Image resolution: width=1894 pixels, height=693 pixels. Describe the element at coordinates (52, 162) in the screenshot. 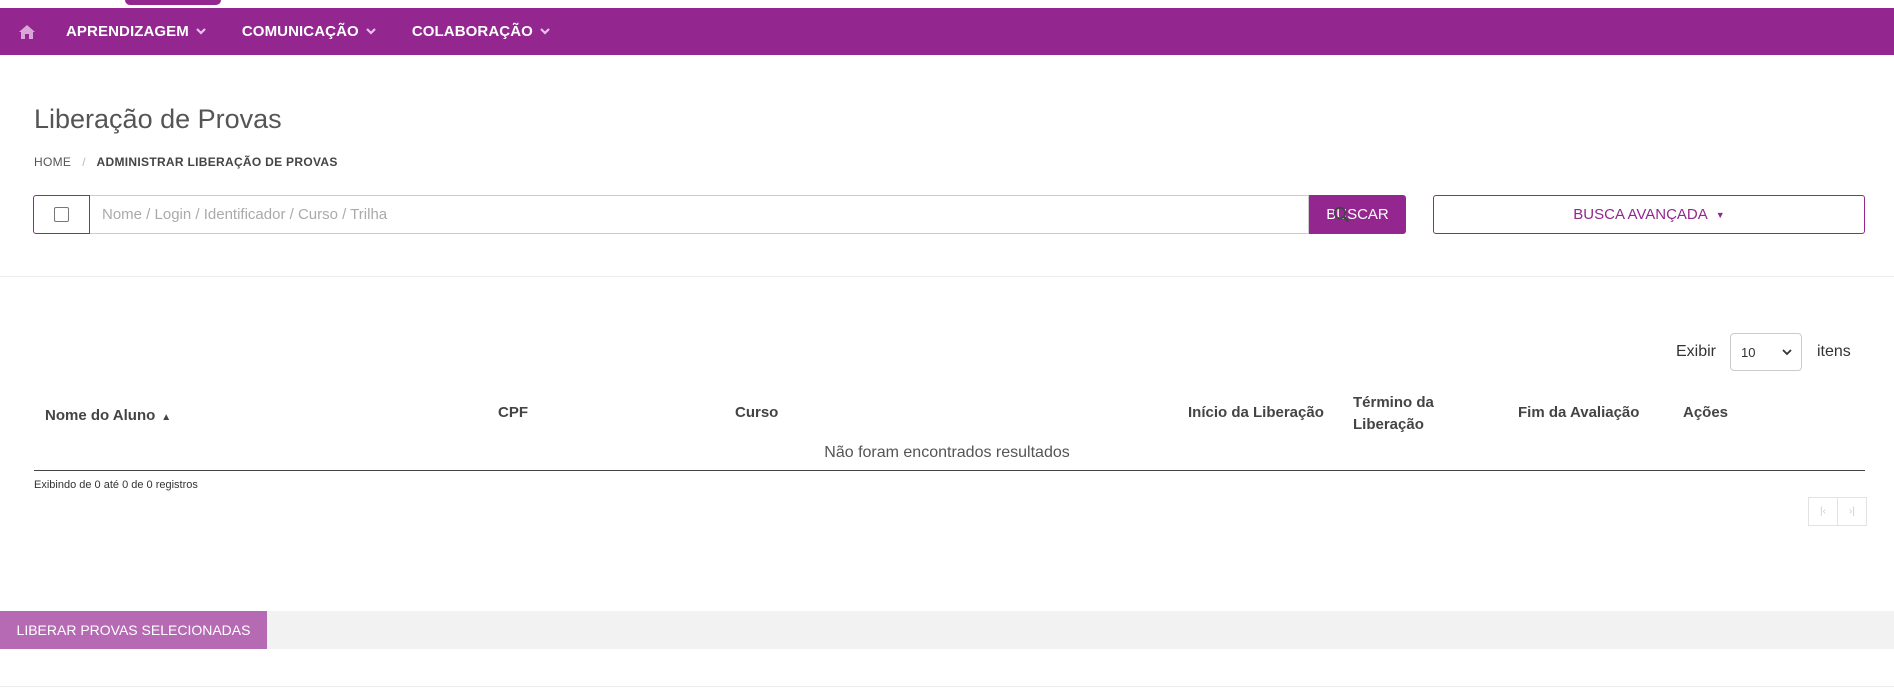

I see `breadcrumb-home: HOME` at that location.